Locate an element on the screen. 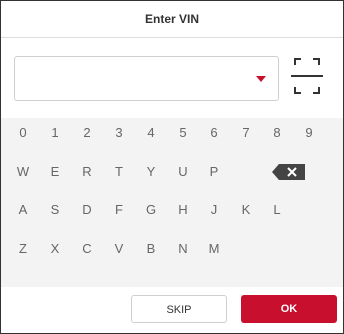 The width and height of the screenshot is (344, 334). key-m: M is located at coordinates (214, 249).